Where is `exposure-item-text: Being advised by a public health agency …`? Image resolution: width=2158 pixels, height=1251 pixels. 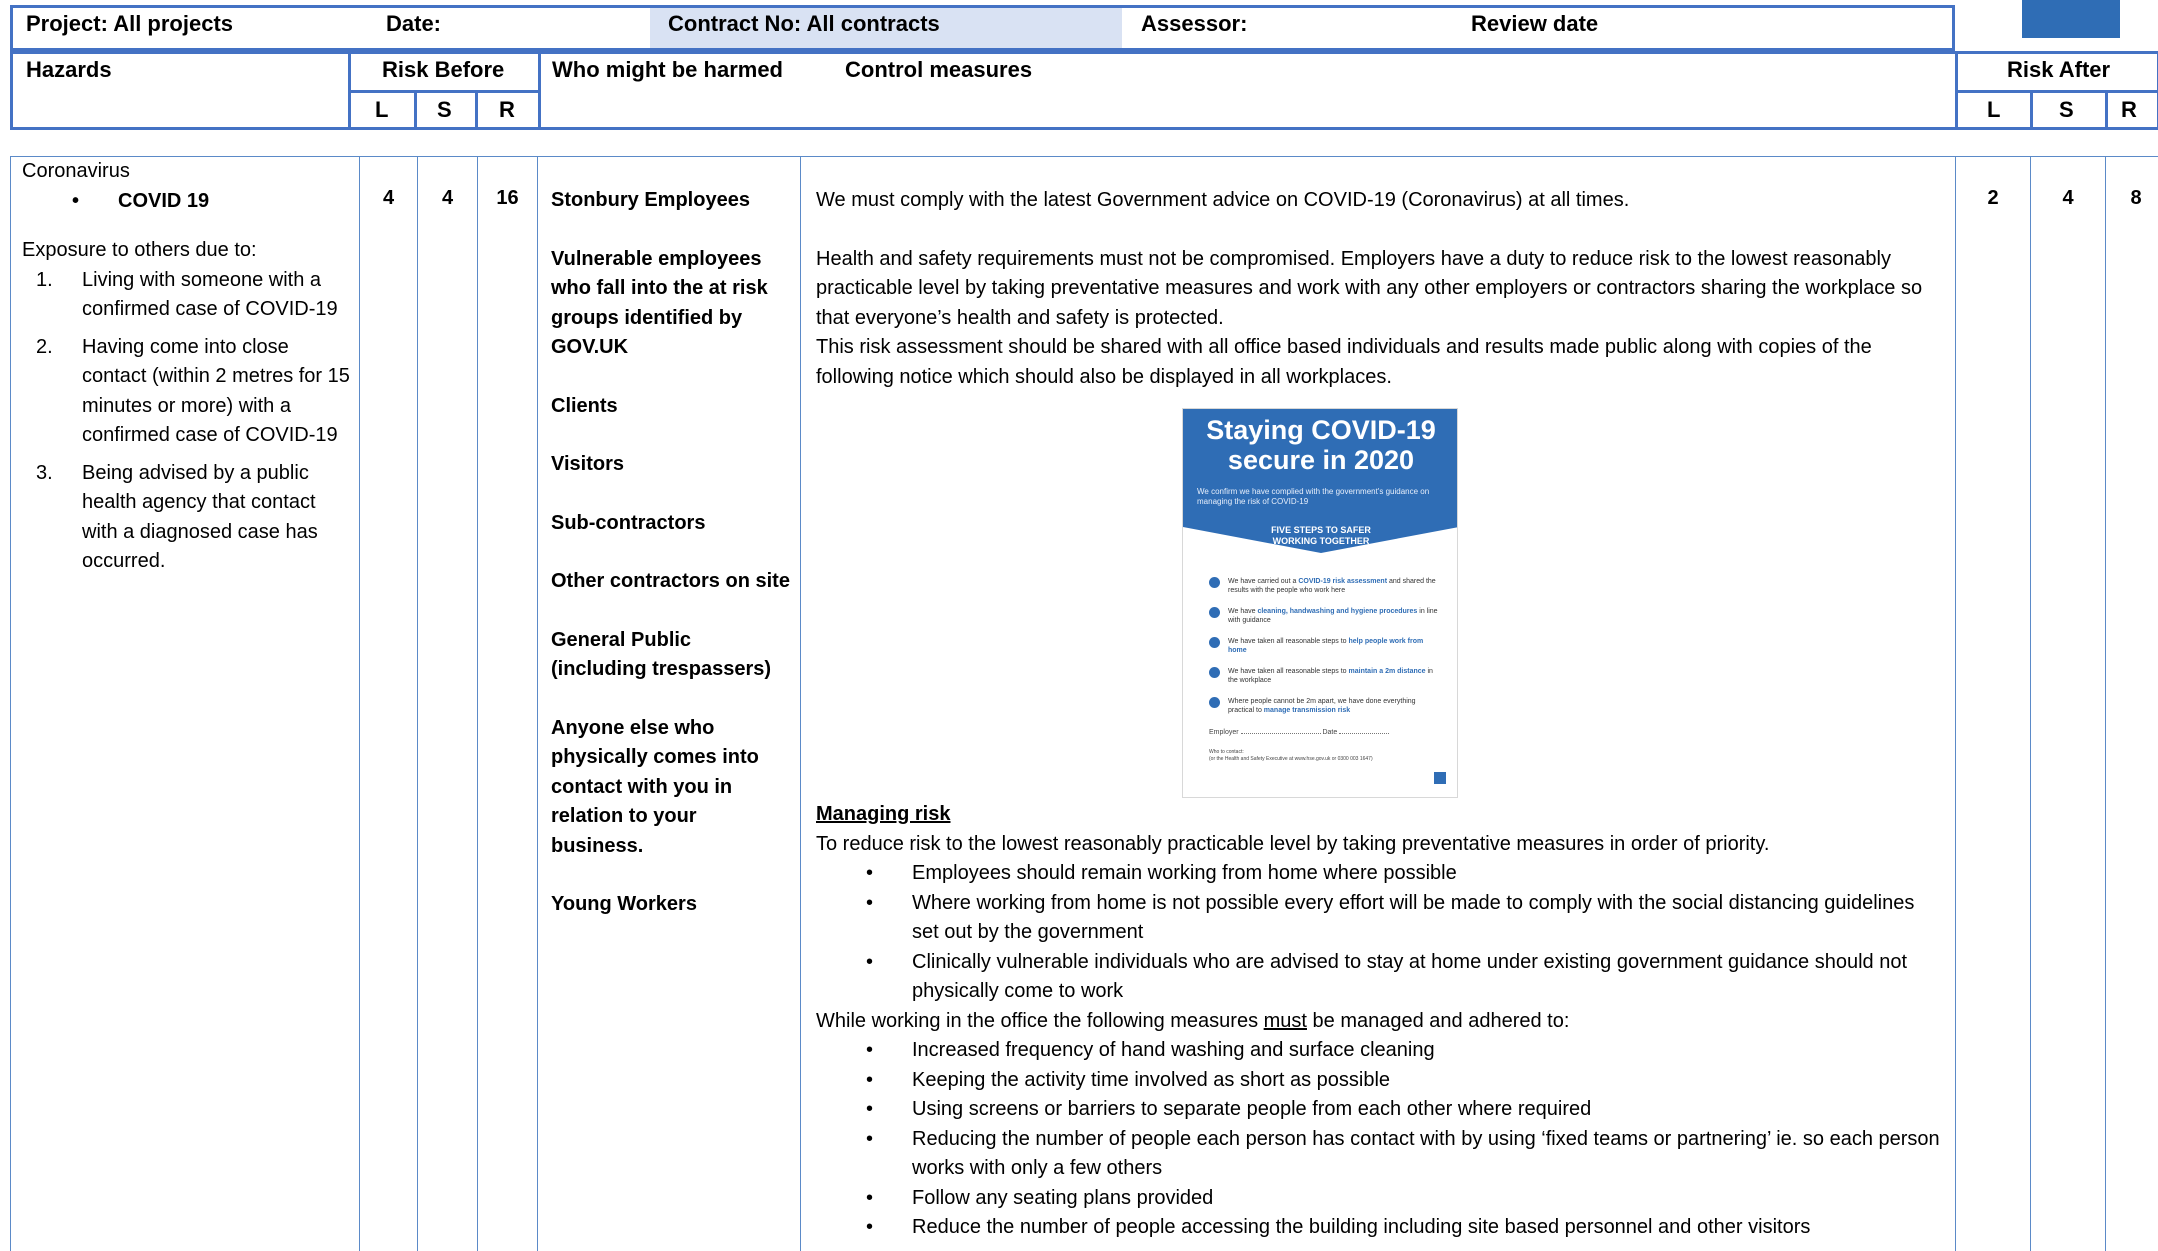
exposure-item-text: Being advised by a public health agency … is located at coordinates (200, 517).